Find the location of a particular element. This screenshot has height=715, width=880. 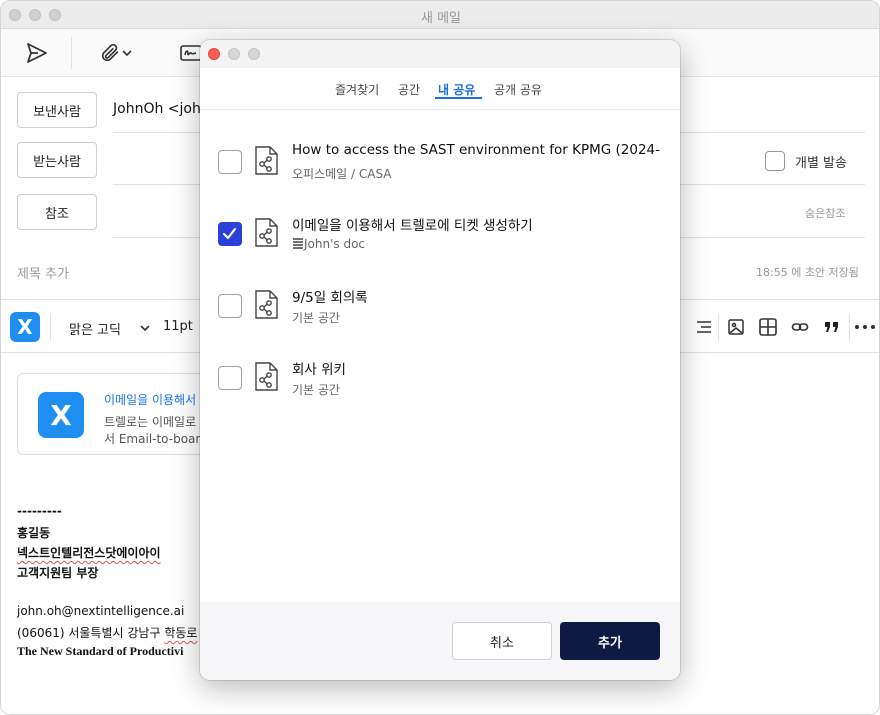

from-button: 보낸사람 is located at coordinates (57, 110).